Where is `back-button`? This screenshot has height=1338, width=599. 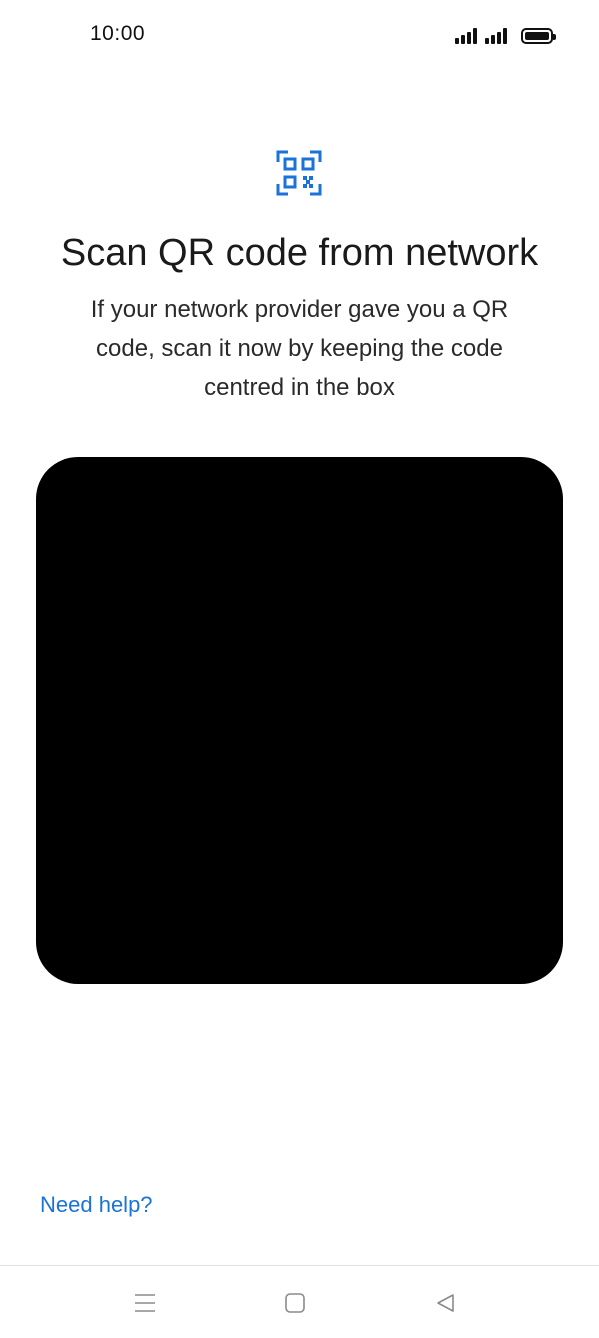
back-button is located at coordinates (445, 1303).